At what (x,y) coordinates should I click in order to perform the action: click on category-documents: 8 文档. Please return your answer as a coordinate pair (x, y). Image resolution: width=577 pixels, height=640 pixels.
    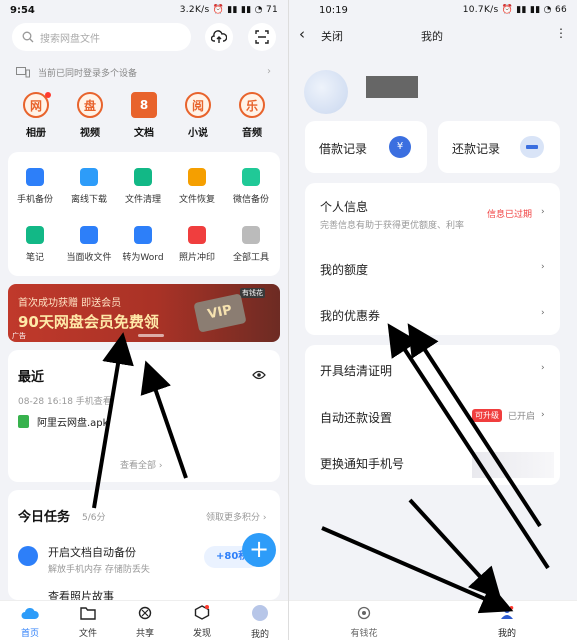
    Looking at the image, I should click on (144, 115).